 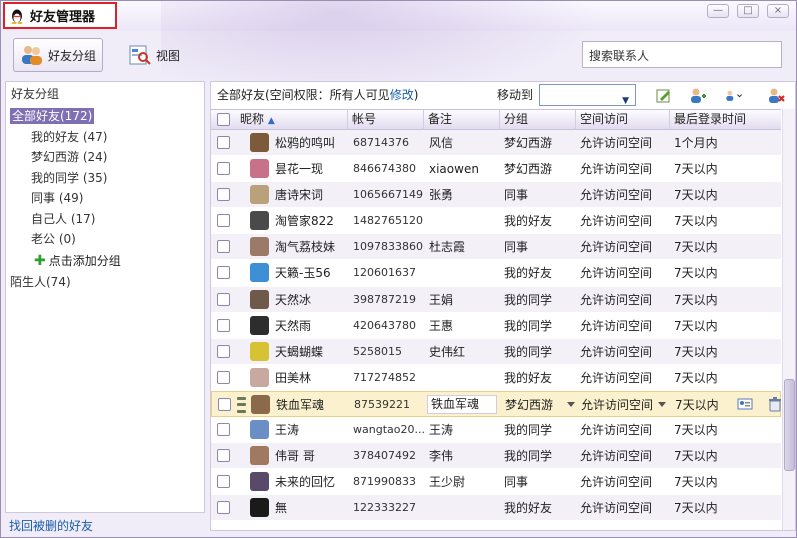 What do you see at coordinates (622, 120) in the screenshot?
I see `column-space-access: 空间访问` at bounding box center [622, 120].